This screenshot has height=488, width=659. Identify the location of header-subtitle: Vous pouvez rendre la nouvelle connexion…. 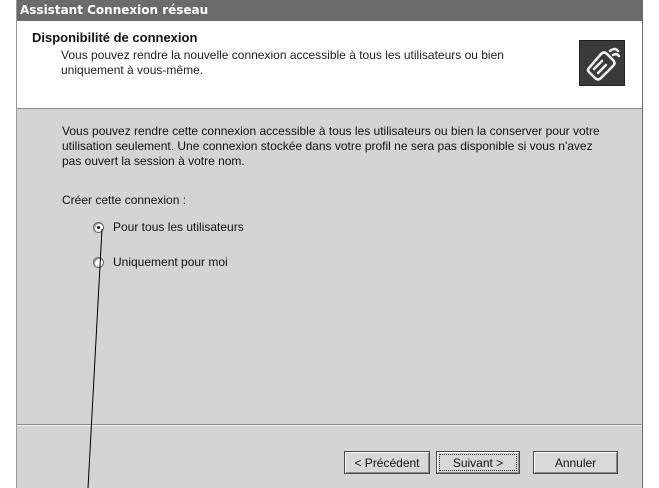
(282, 62).